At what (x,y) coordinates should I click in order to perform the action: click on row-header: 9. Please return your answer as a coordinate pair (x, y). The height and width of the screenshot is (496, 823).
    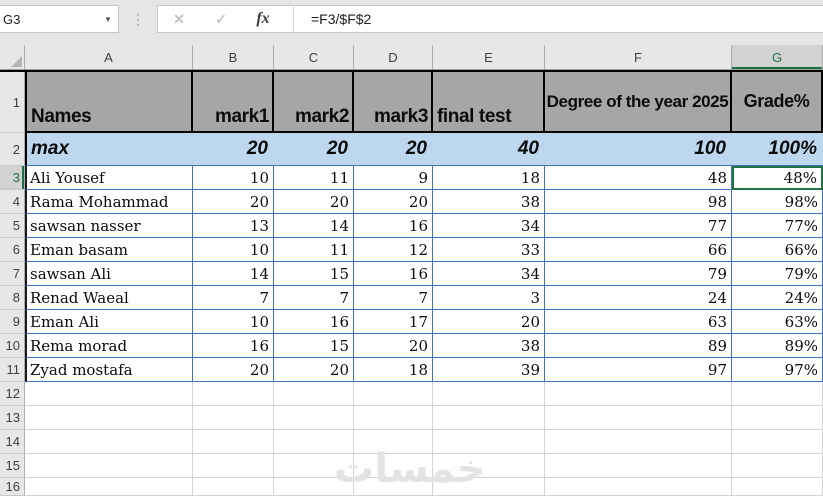
    Looking at the image, I should click on (12, 322).